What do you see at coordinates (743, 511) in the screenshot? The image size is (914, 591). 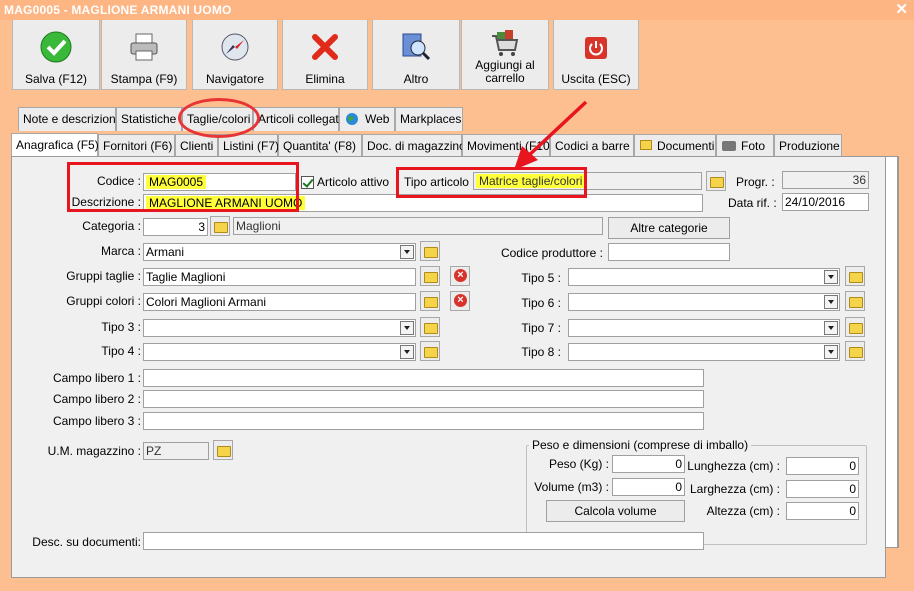 I see `altezza-label: Altezza (cm) :` at bounding box center [743, 511].